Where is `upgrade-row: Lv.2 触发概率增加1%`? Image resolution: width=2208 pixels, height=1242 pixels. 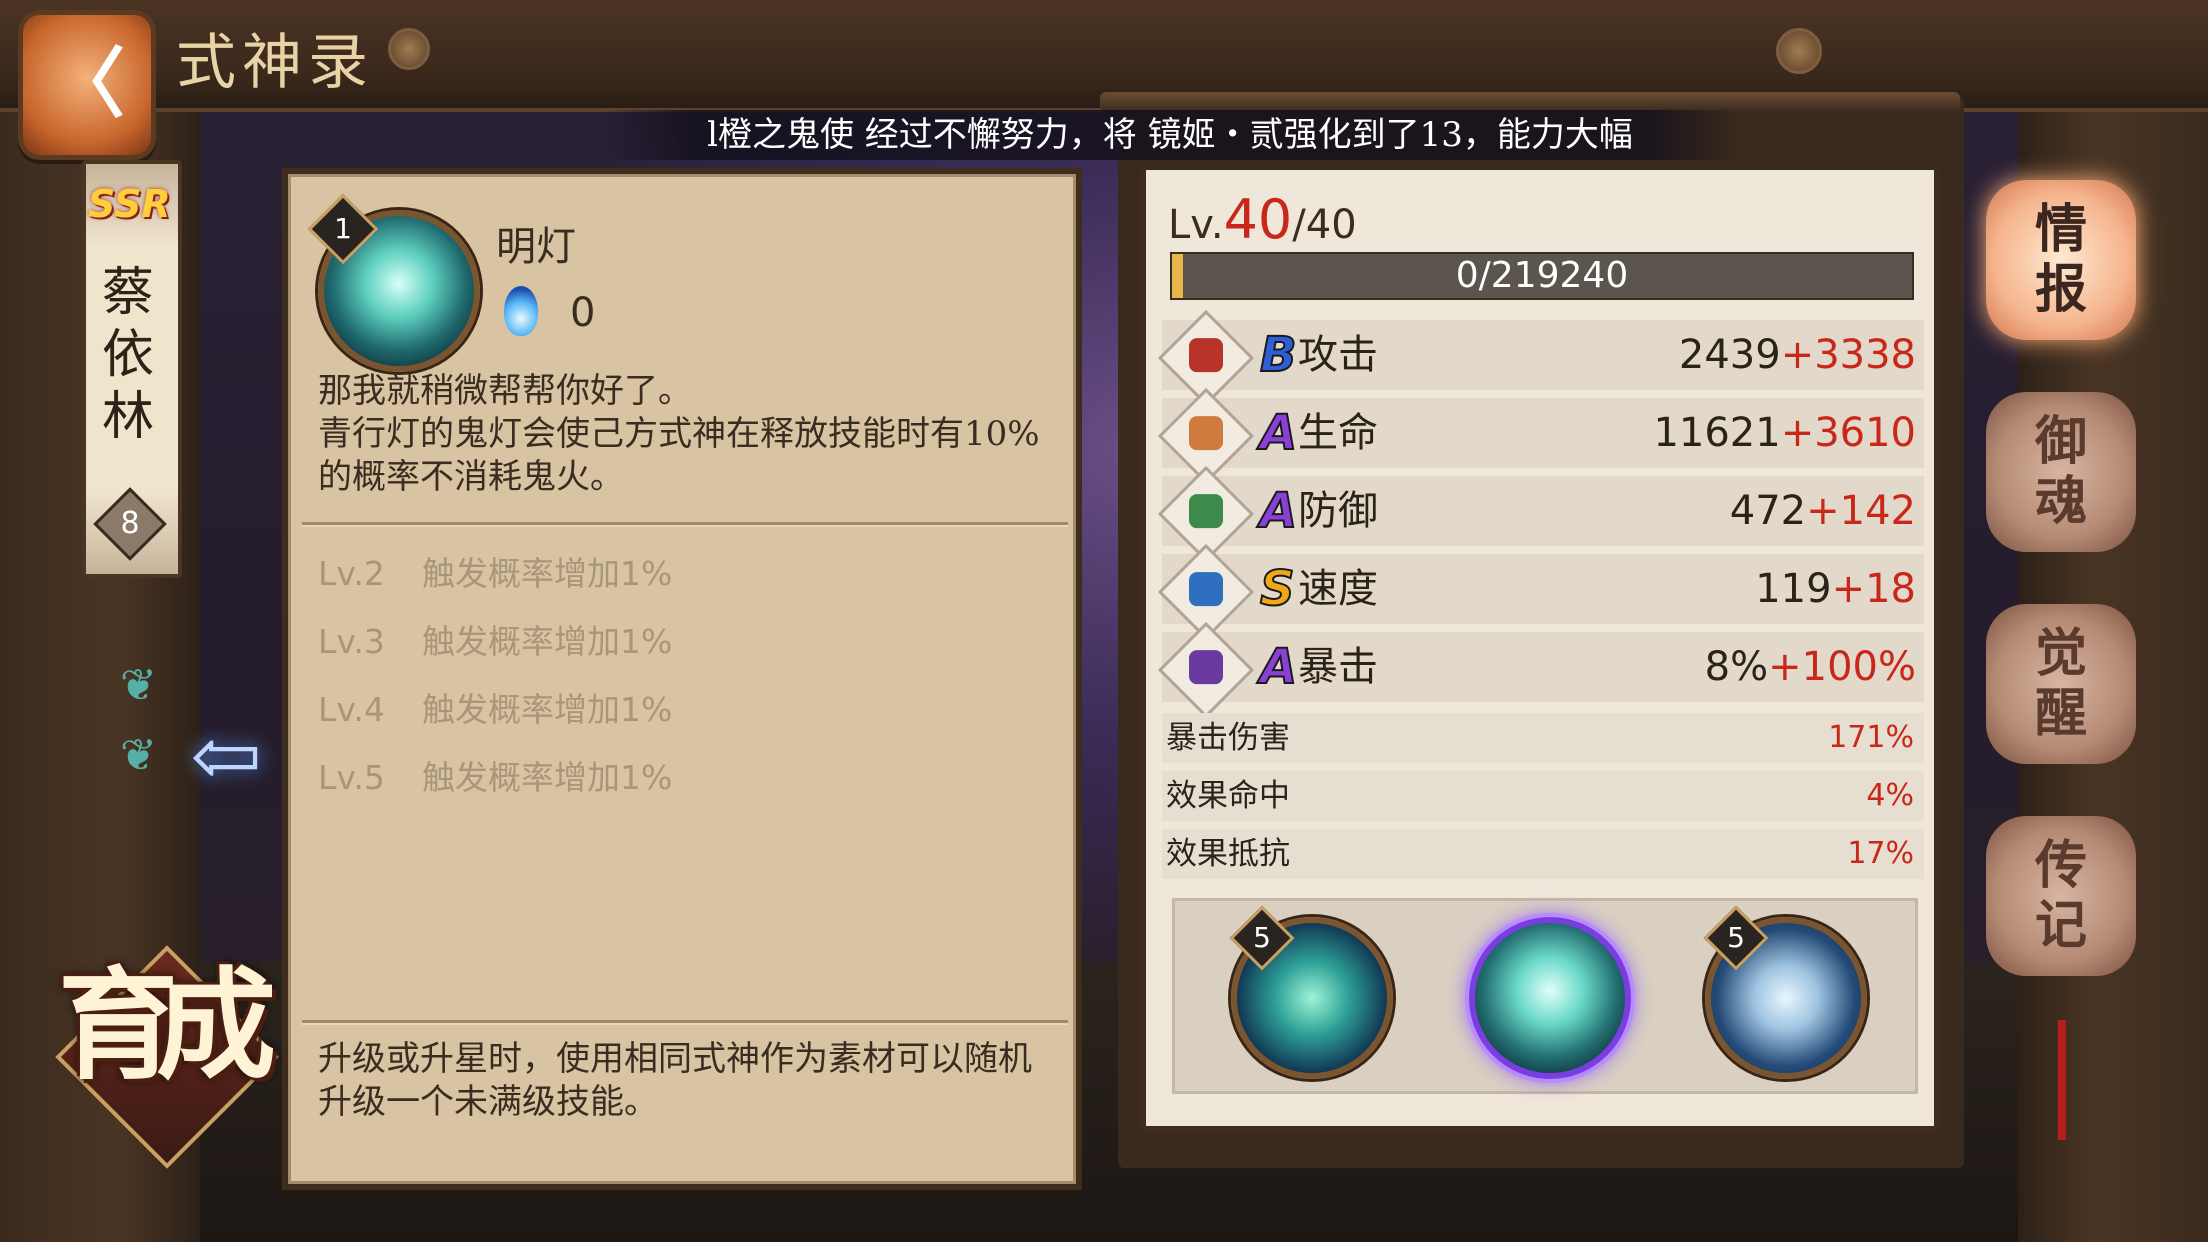
upgrade-row: Lv.2 触发概率增加1% is located at coordinates (495, 573).